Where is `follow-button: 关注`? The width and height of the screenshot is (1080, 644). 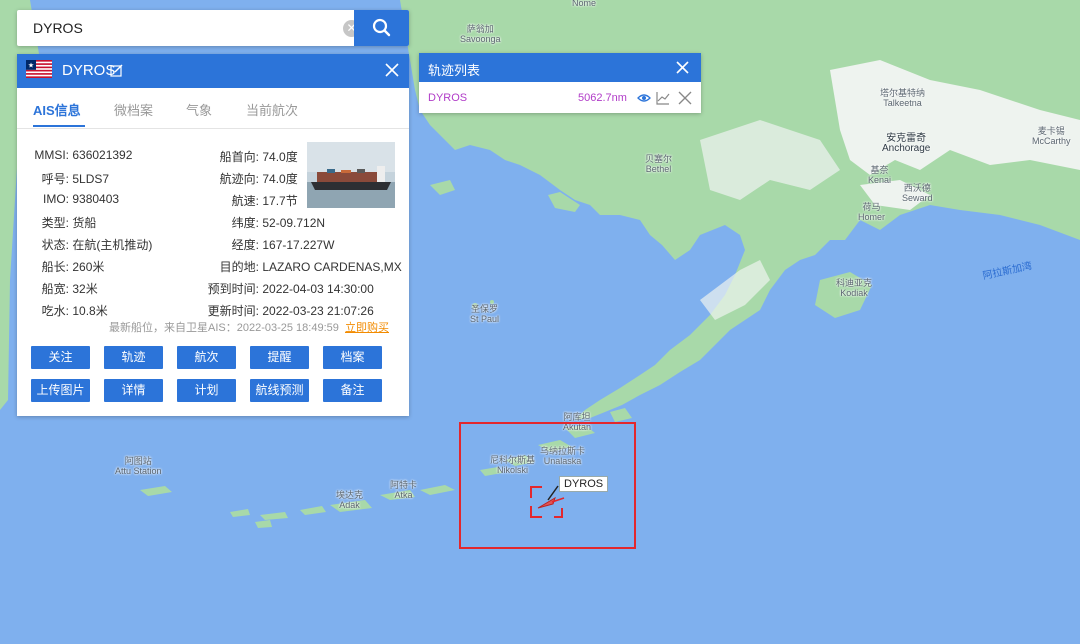 follow-button: 关注 is located at coordinates (60, 357).